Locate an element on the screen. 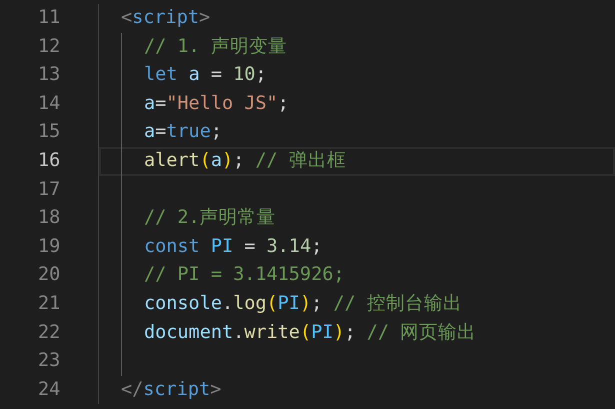 This screenshot has width=615, height=409. code-line: alert(a); // 弹出框 is located at coordinates (245, 160).